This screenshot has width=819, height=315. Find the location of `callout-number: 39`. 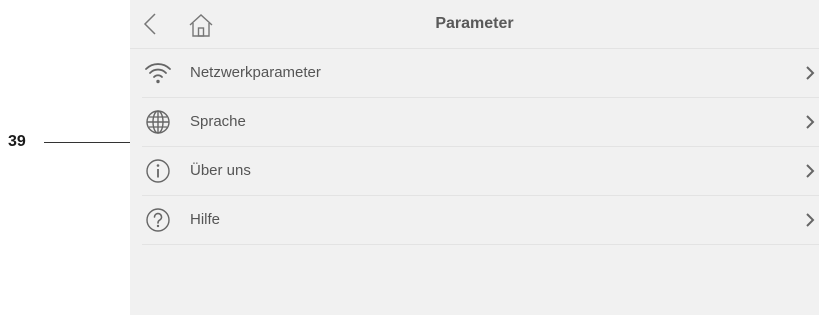

callout-number: 39 is located at coordinates (17, 141).